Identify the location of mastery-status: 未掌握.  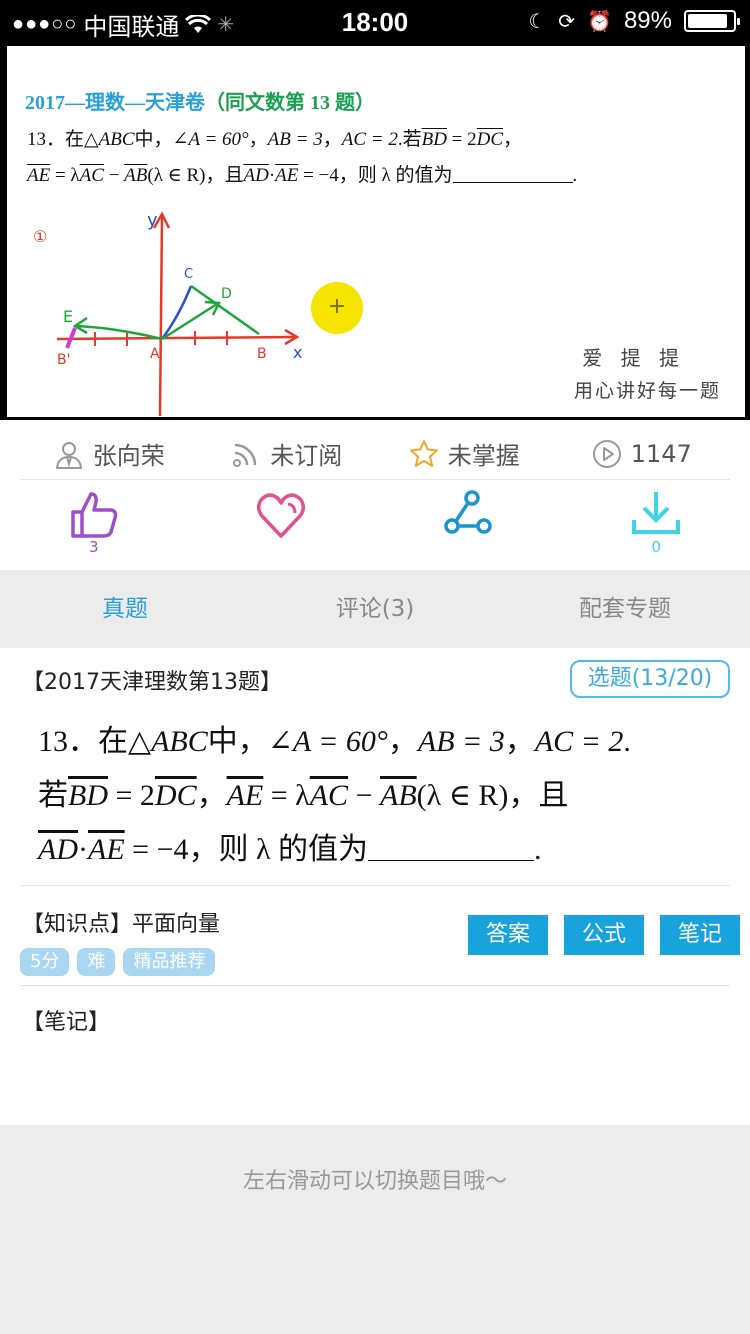
(483, 456).